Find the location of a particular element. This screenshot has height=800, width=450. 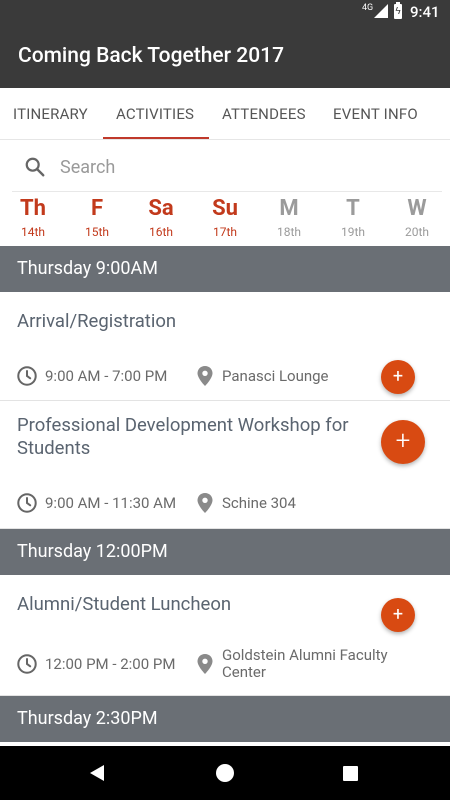

day-number: 14th is located at coordinates (33, 232).